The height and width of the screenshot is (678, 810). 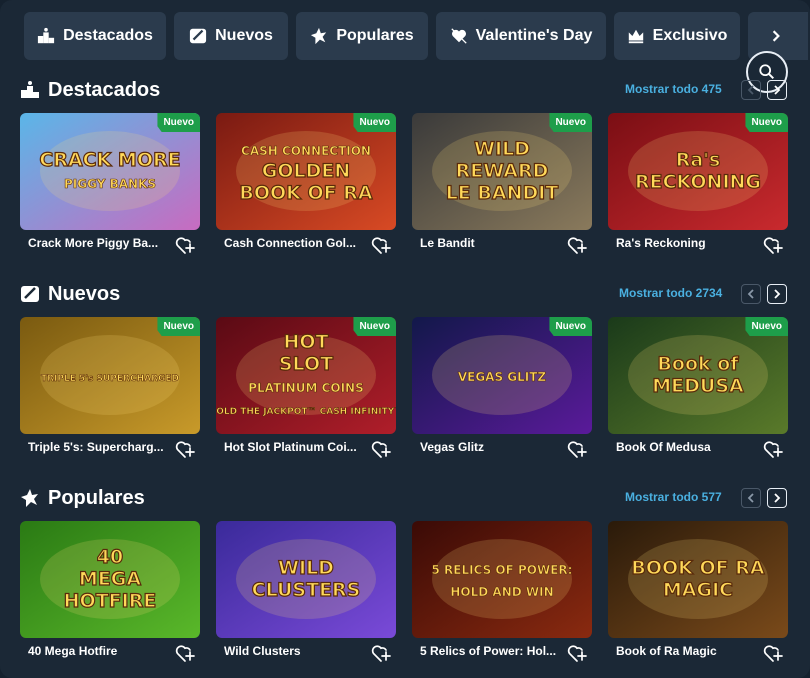 What do you see at coordinates (502, 375) in the screenshot?
I see `game-thumbnail: VEGAS GLITZ Nuevo` at bounding box center [502, 375].